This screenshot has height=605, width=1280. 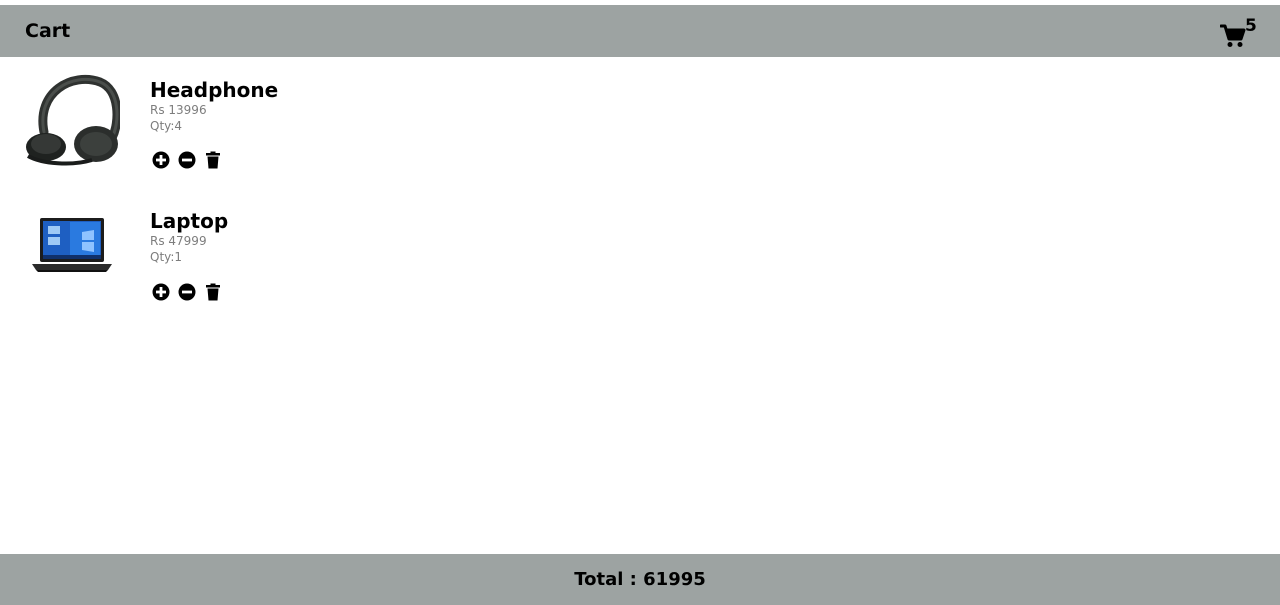 I want to click on item-price: Rs 47999, so click(x=178, y=241).